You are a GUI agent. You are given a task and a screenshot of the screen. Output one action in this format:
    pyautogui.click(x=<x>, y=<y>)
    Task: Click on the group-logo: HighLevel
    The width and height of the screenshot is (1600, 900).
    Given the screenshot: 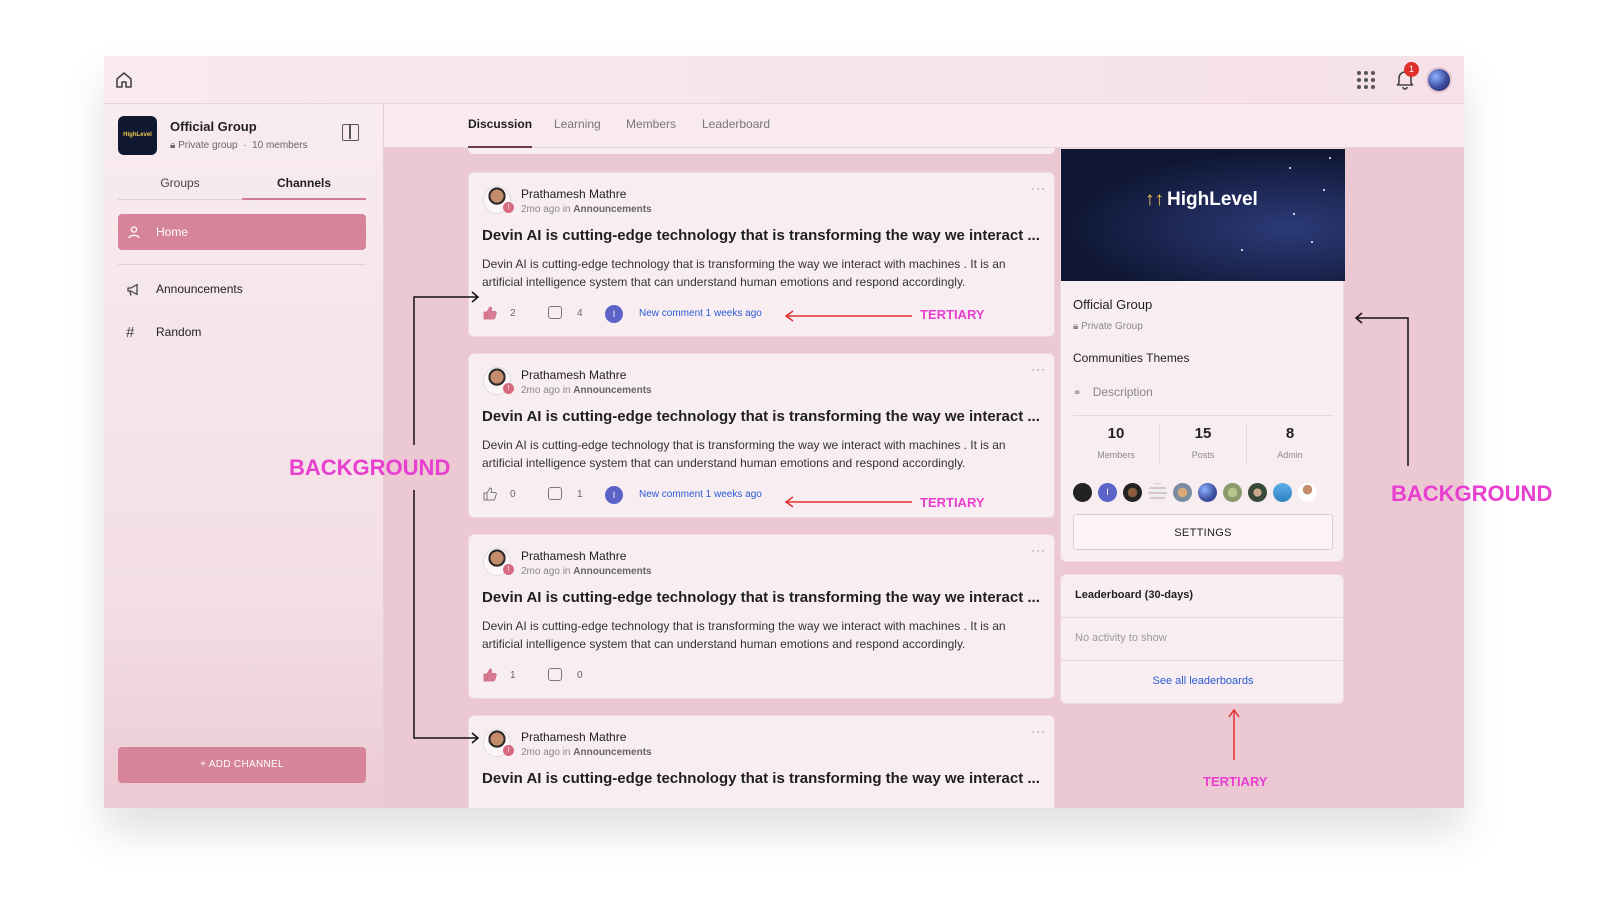 What is the action you would take?
    pyautogui.click(x=137, y=135)
    